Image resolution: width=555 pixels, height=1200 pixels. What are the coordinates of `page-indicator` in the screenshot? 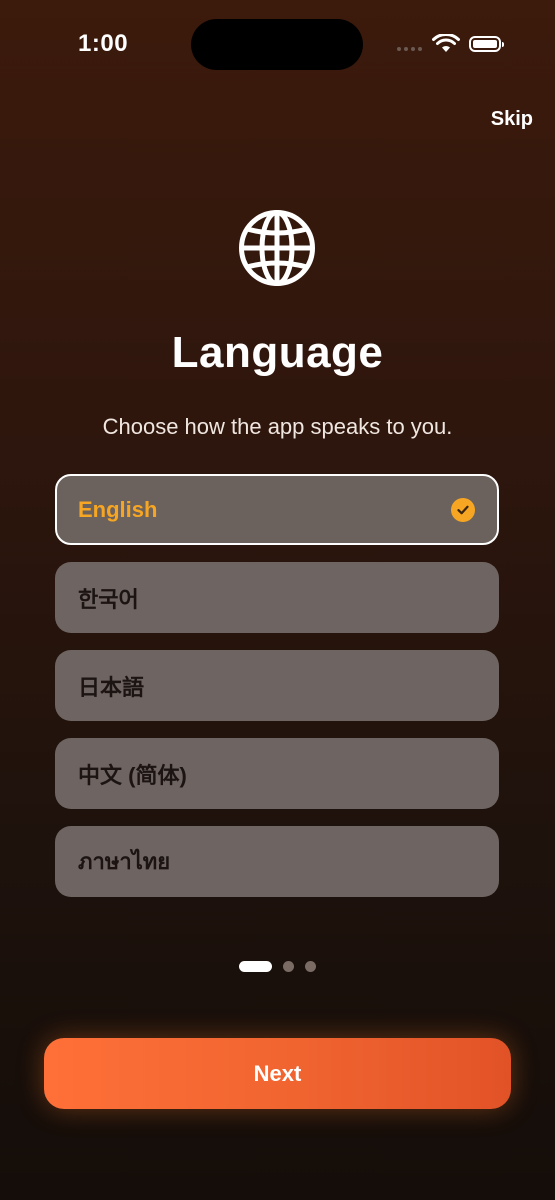 It's located at (277, 966).